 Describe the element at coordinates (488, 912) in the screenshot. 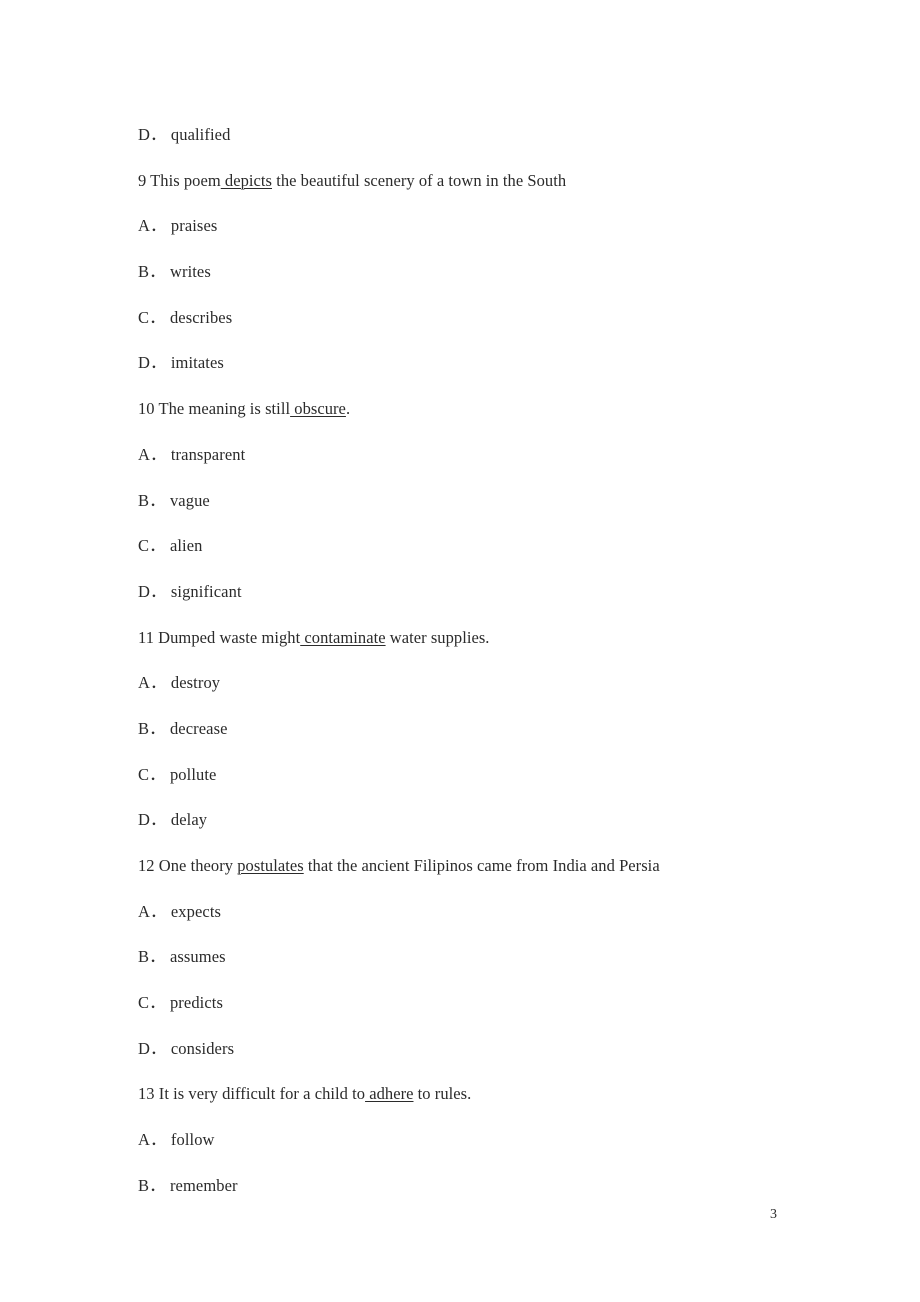

I see `answer-option: A． expects` at that location.